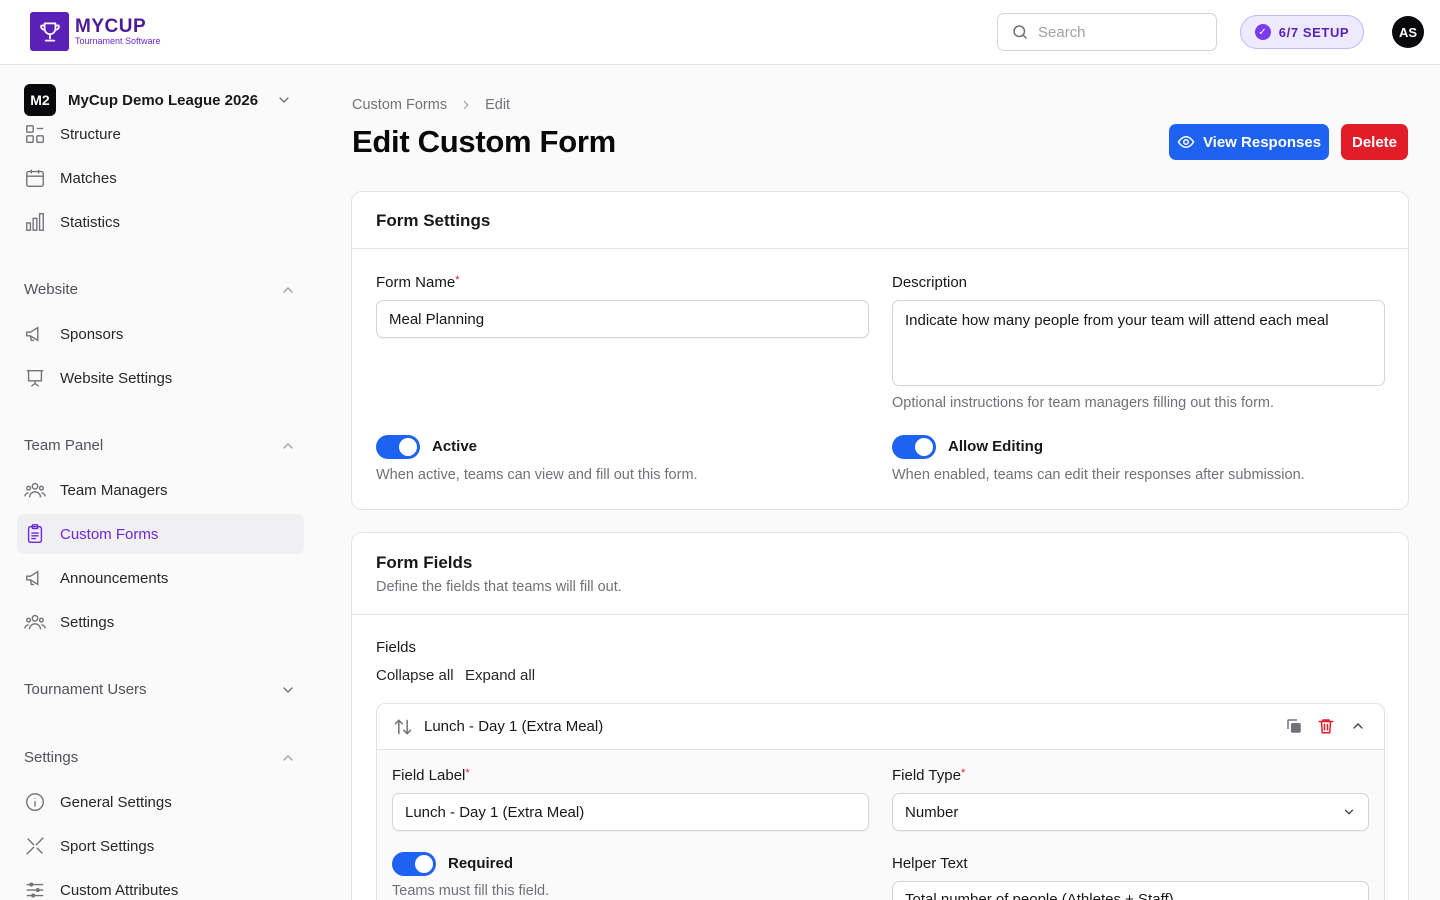 This screenshot has width=1440, height=900. I want to click on reorder-icon, so click(403, 727).